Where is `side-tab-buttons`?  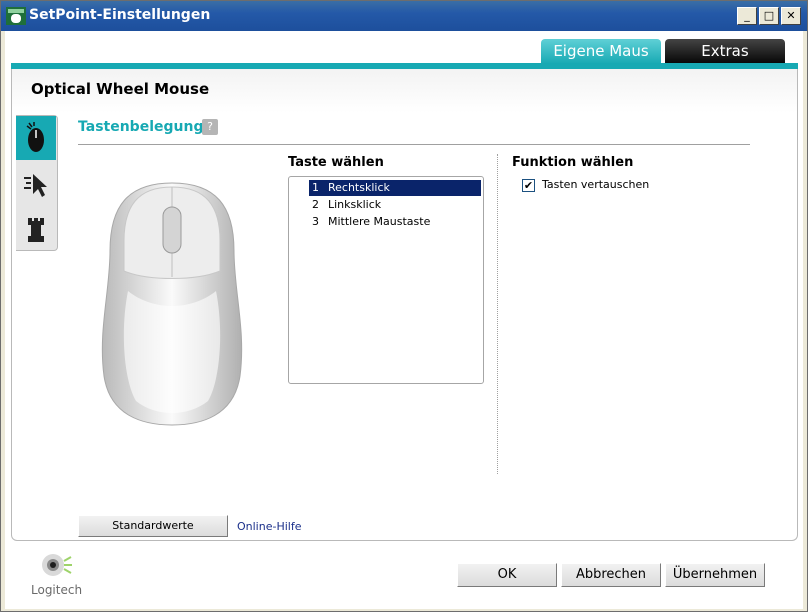
side-tab-buttons is located at coordinates (36, 138).